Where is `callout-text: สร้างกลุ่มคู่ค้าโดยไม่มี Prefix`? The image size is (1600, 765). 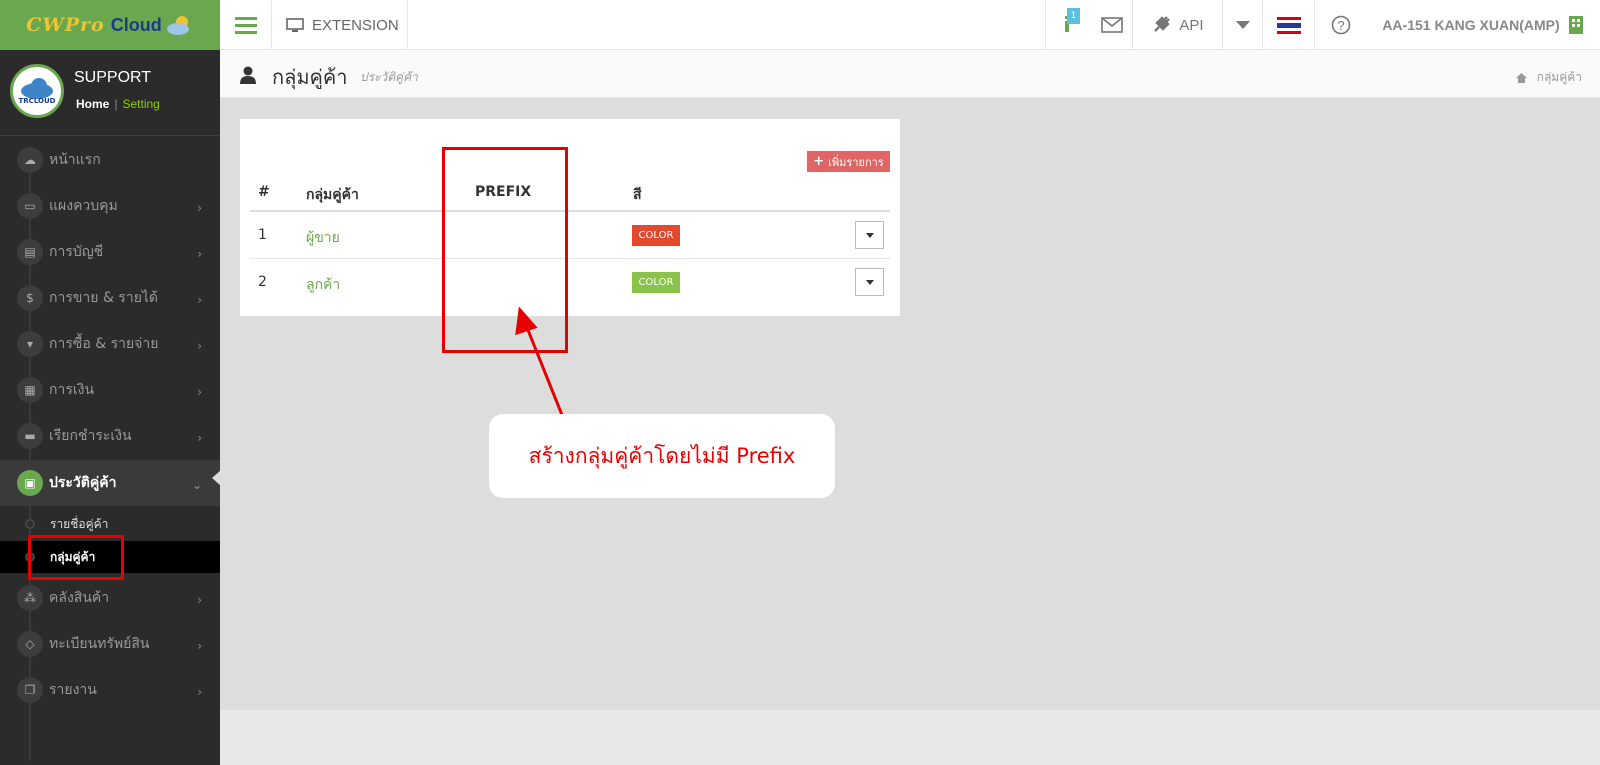 callout-text: สร้างกลุ่มคู่ค้าโดยไม่มี Prefix is located at coordinates (662, 455).